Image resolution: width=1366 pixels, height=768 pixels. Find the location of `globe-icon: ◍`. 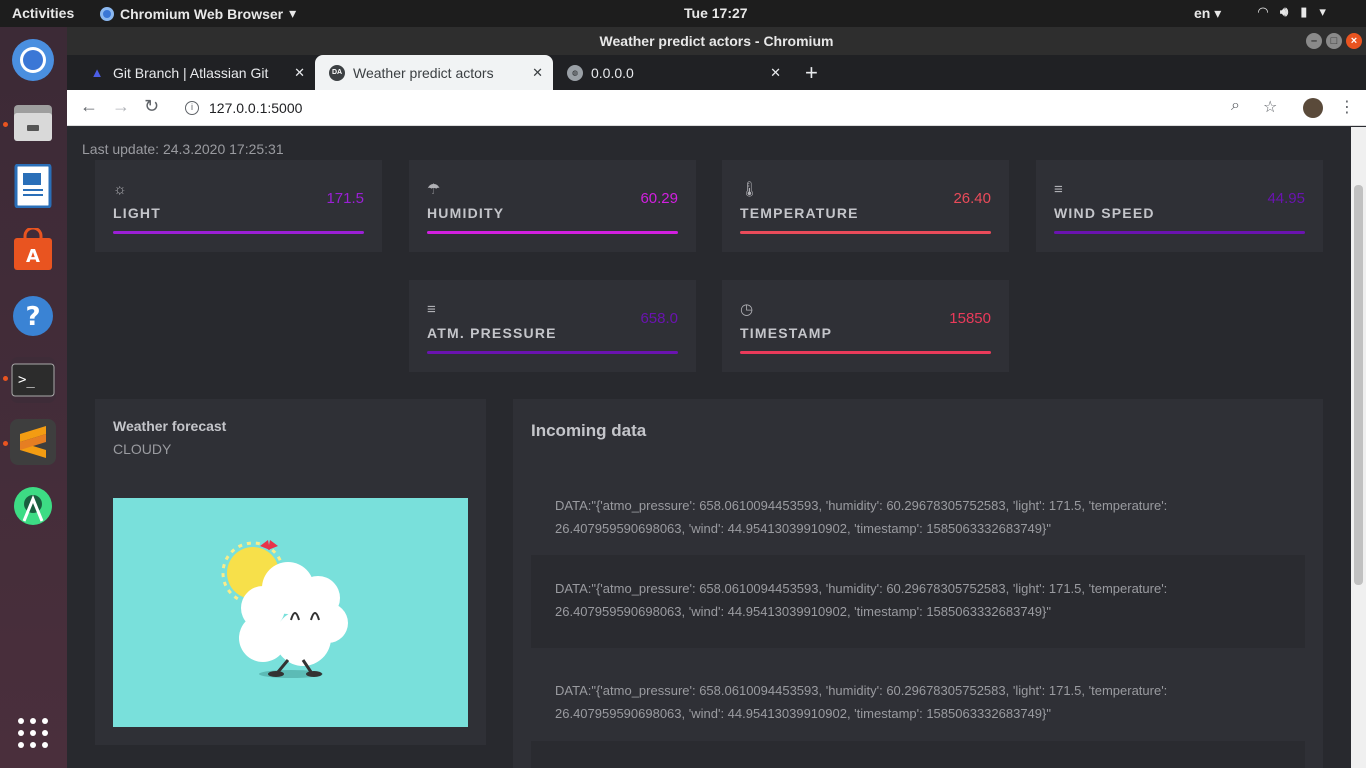

globe-icon: ◍ is located at coordinates (575, 72).